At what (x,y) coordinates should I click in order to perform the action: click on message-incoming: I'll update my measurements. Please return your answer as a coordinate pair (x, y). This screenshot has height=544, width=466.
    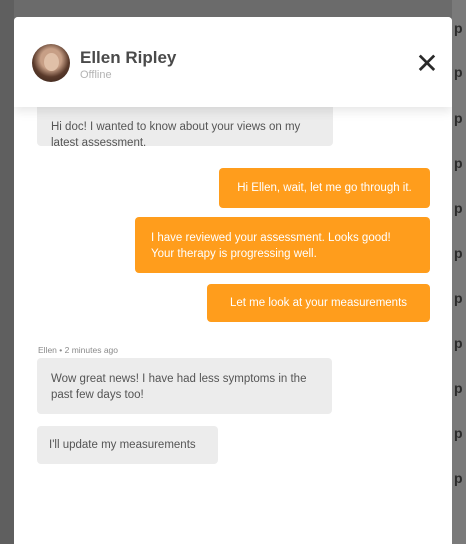
    Looking at the image, I should click on (127, 445).